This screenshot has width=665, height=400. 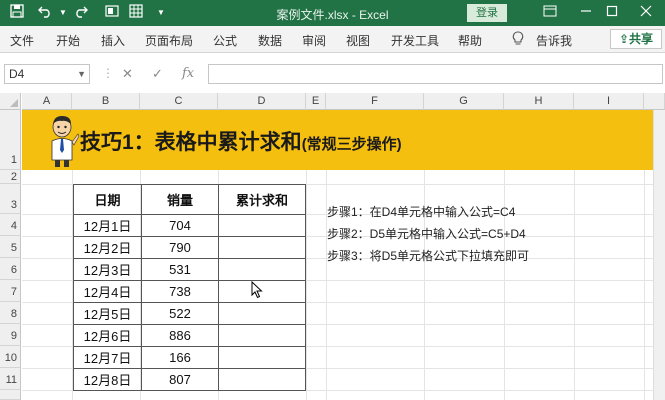 I want to click on row-header-6: 6, so click(x=10, y=269).